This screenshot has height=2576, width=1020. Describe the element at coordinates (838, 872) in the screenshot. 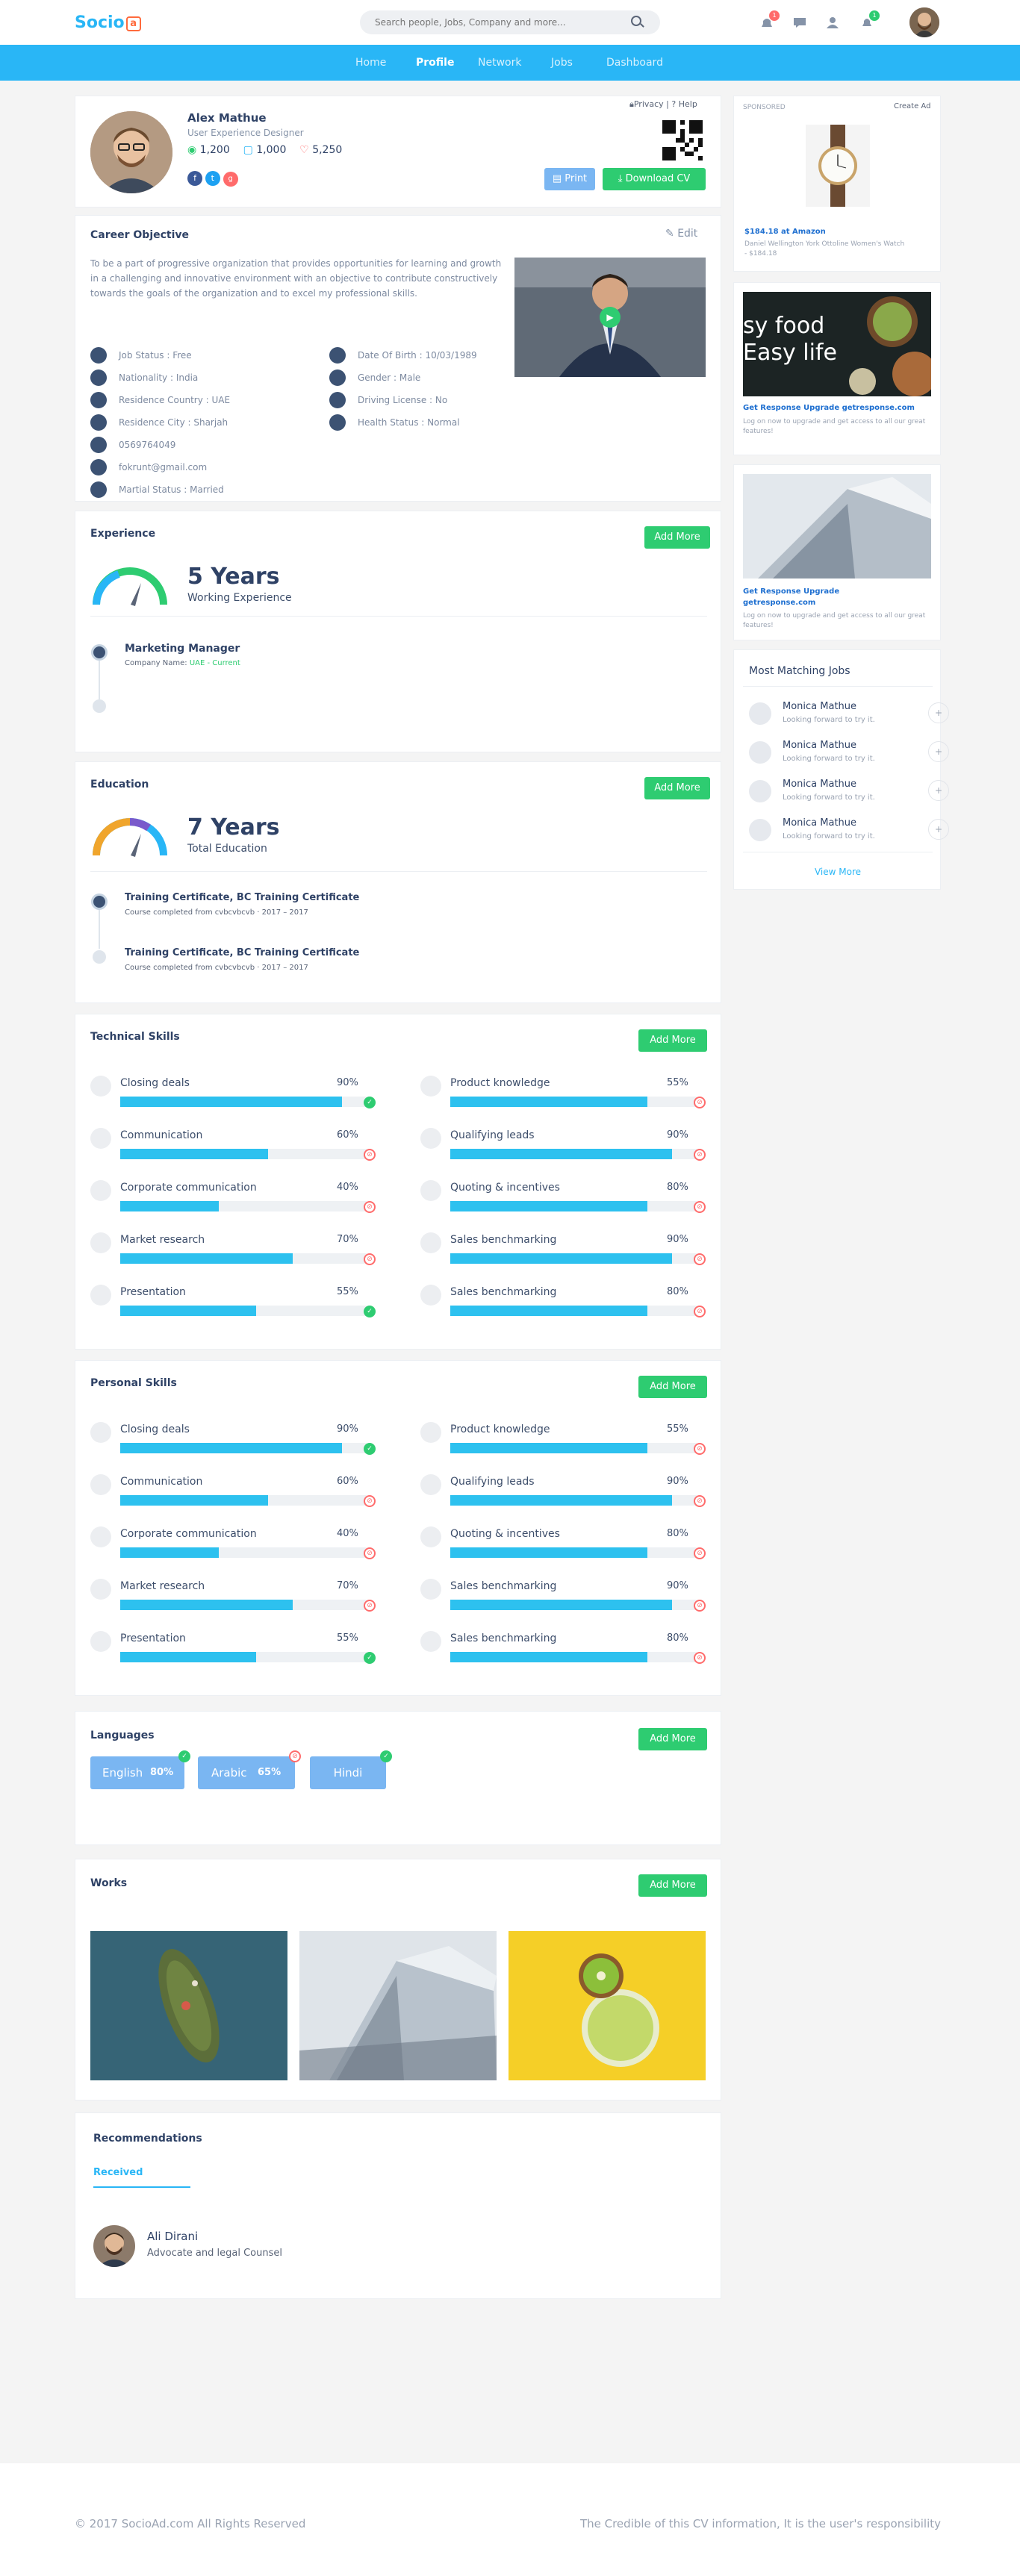

I see `view-more-link: View More` at that location.